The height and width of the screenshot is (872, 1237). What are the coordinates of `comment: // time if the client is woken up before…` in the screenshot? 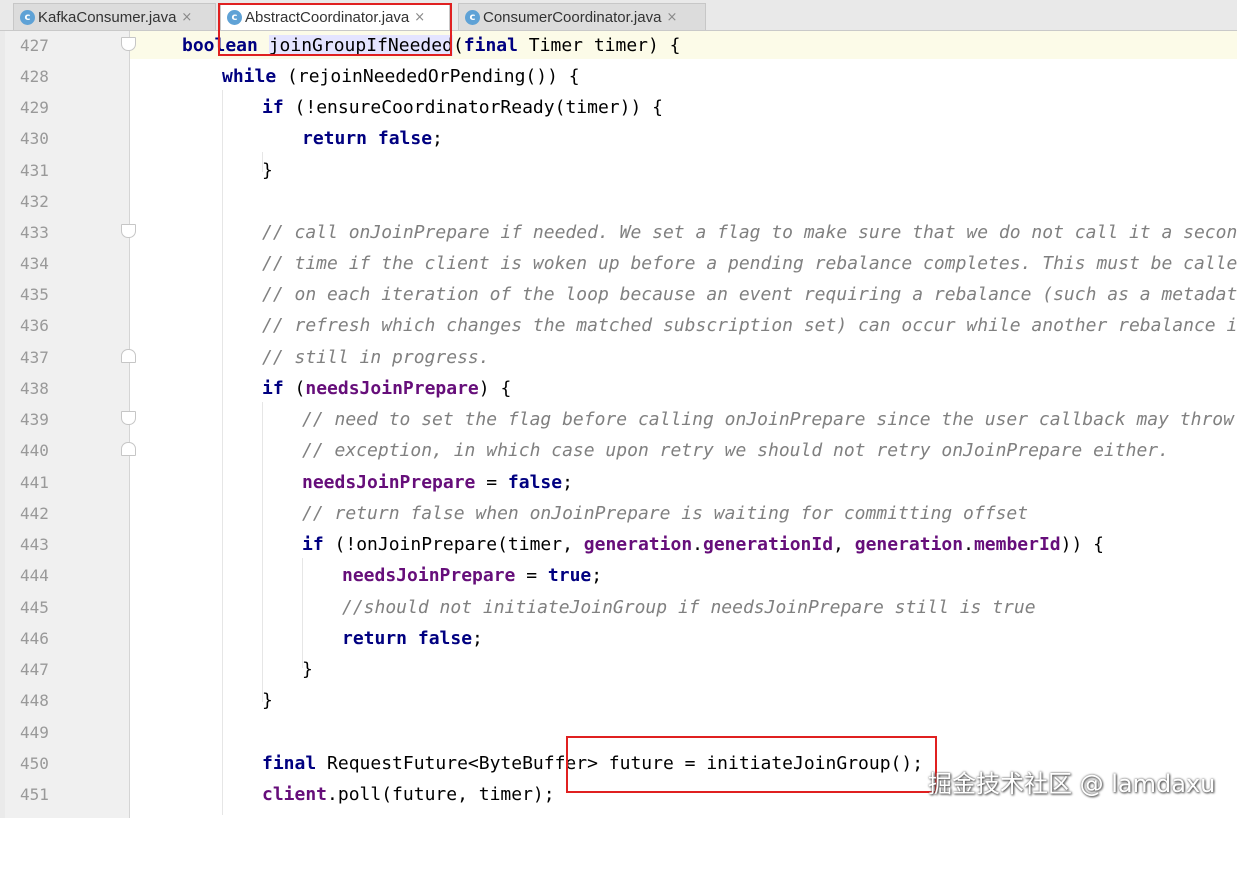 It's located at (749, 263).